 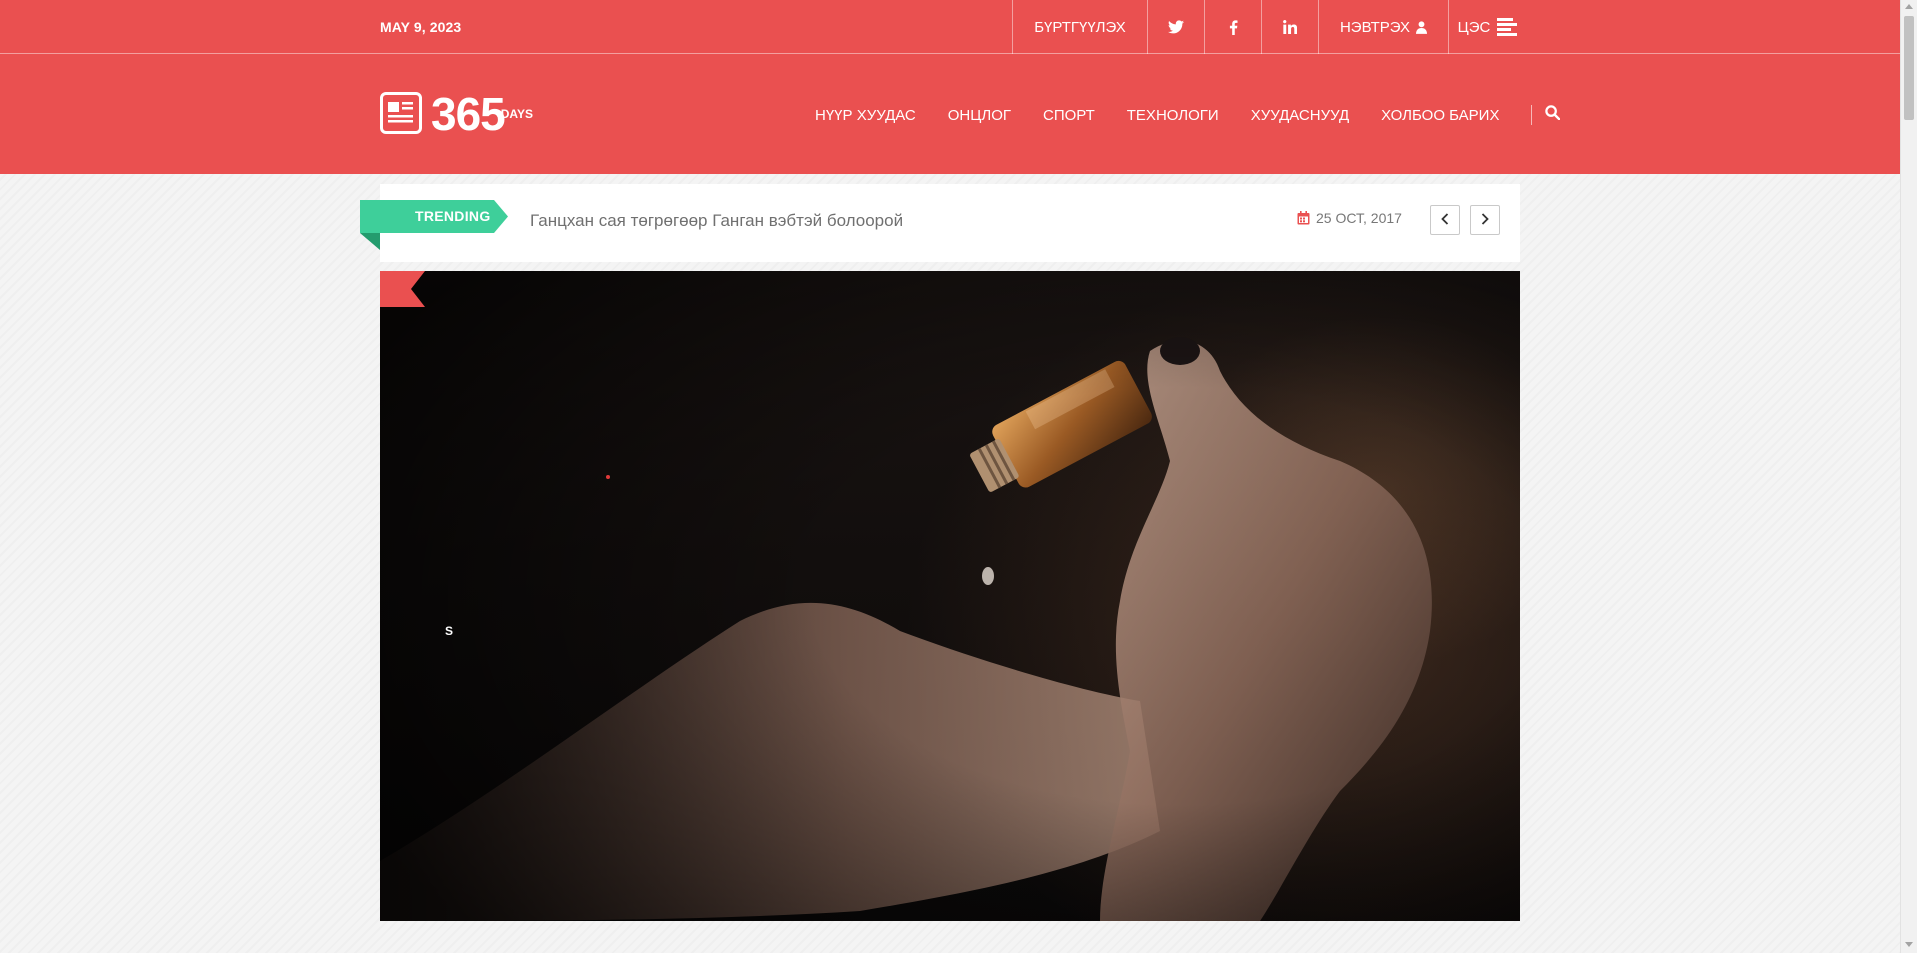 I want to click on trending-date-text: 25 ОСТ, 2017, so click(x=1359, y=218).